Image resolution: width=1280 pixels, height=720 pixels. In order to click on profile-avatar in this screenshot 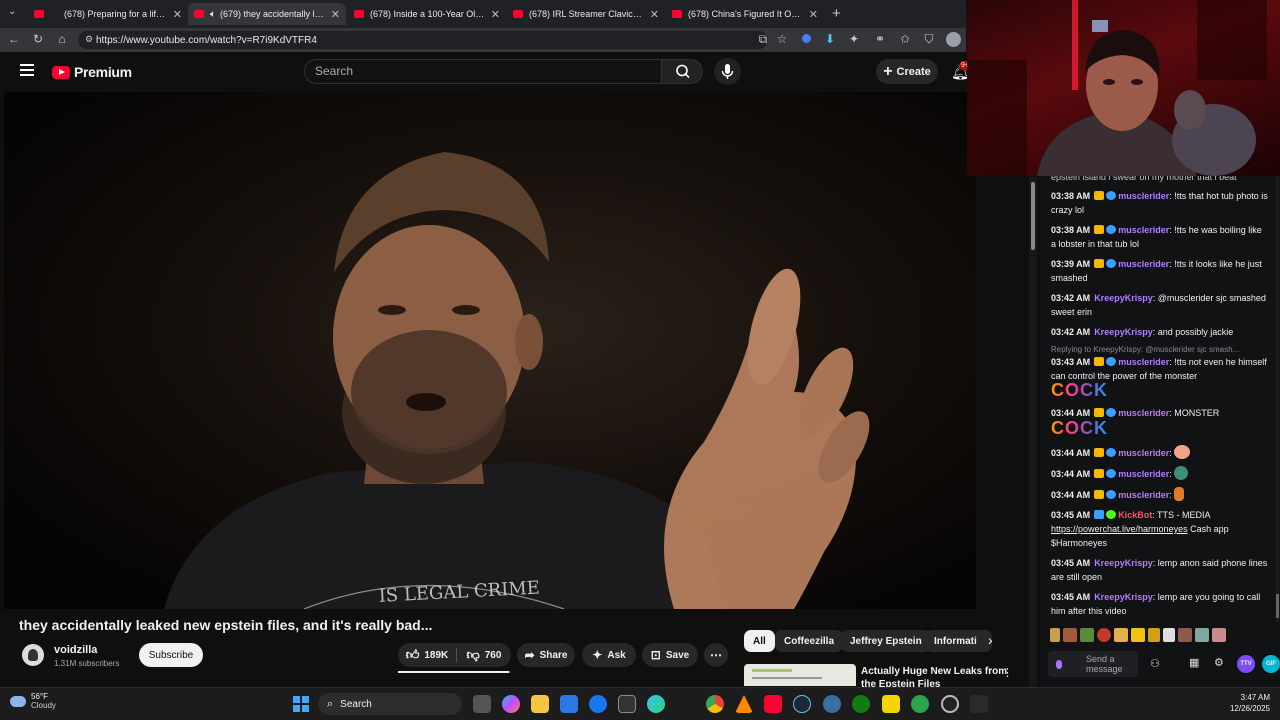, I will do `click(953, 39)`.